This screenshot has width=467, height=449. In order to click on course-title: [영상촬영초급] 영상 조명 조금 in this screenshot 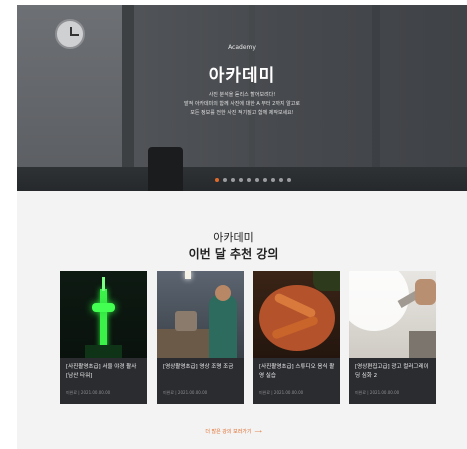, I will do `click(198, 367)`.